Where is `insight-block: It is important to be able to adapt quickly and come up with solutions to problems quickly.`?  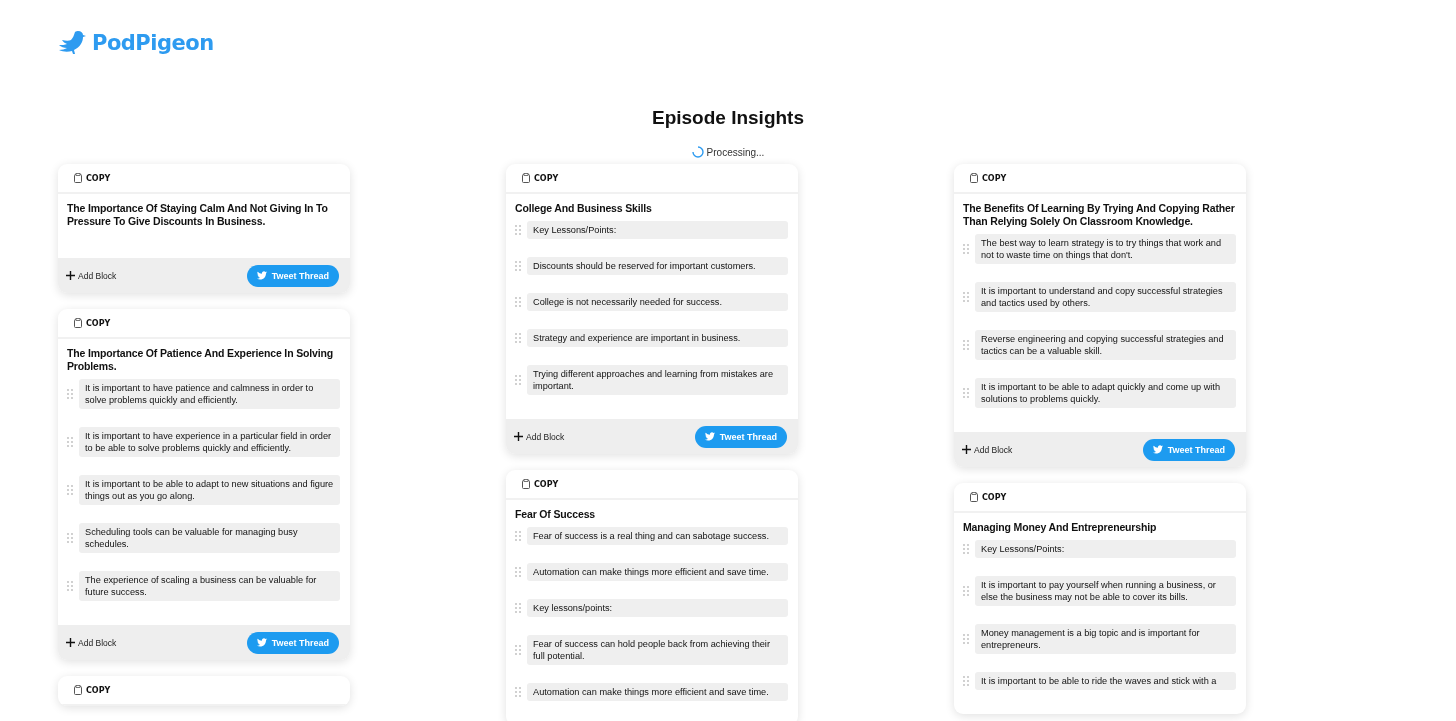
insight-block: It is important to be able to adapt quickly and come up with solutions to problems quickly. is located at coordinates (1105, 393).